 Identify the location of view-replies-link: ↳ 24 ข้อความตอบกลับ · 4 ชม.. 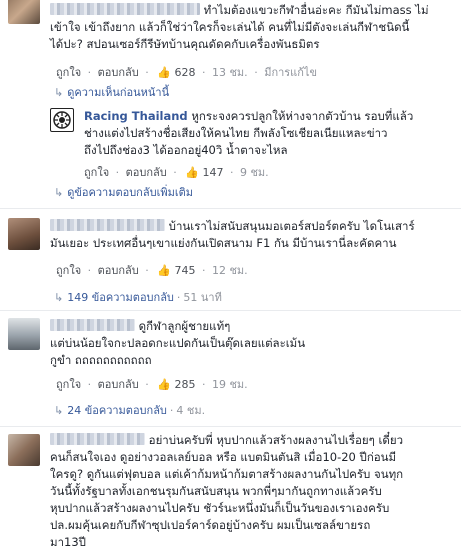
(129, 411).